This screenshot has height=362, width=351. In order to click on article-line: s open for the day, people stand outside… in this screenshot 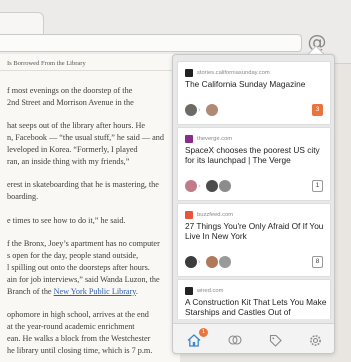, I will do `click(73, 256)`.